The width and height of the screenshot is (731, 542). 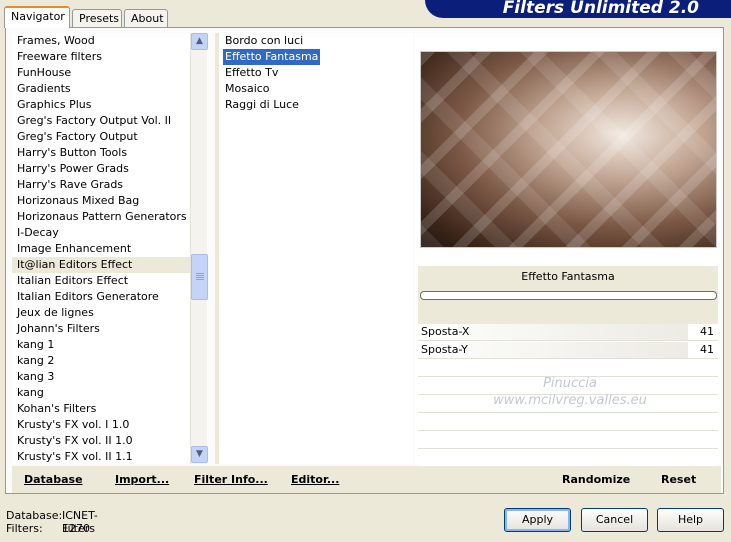 I want to click on tab-presets: Presets, so click(x=97, y=18).